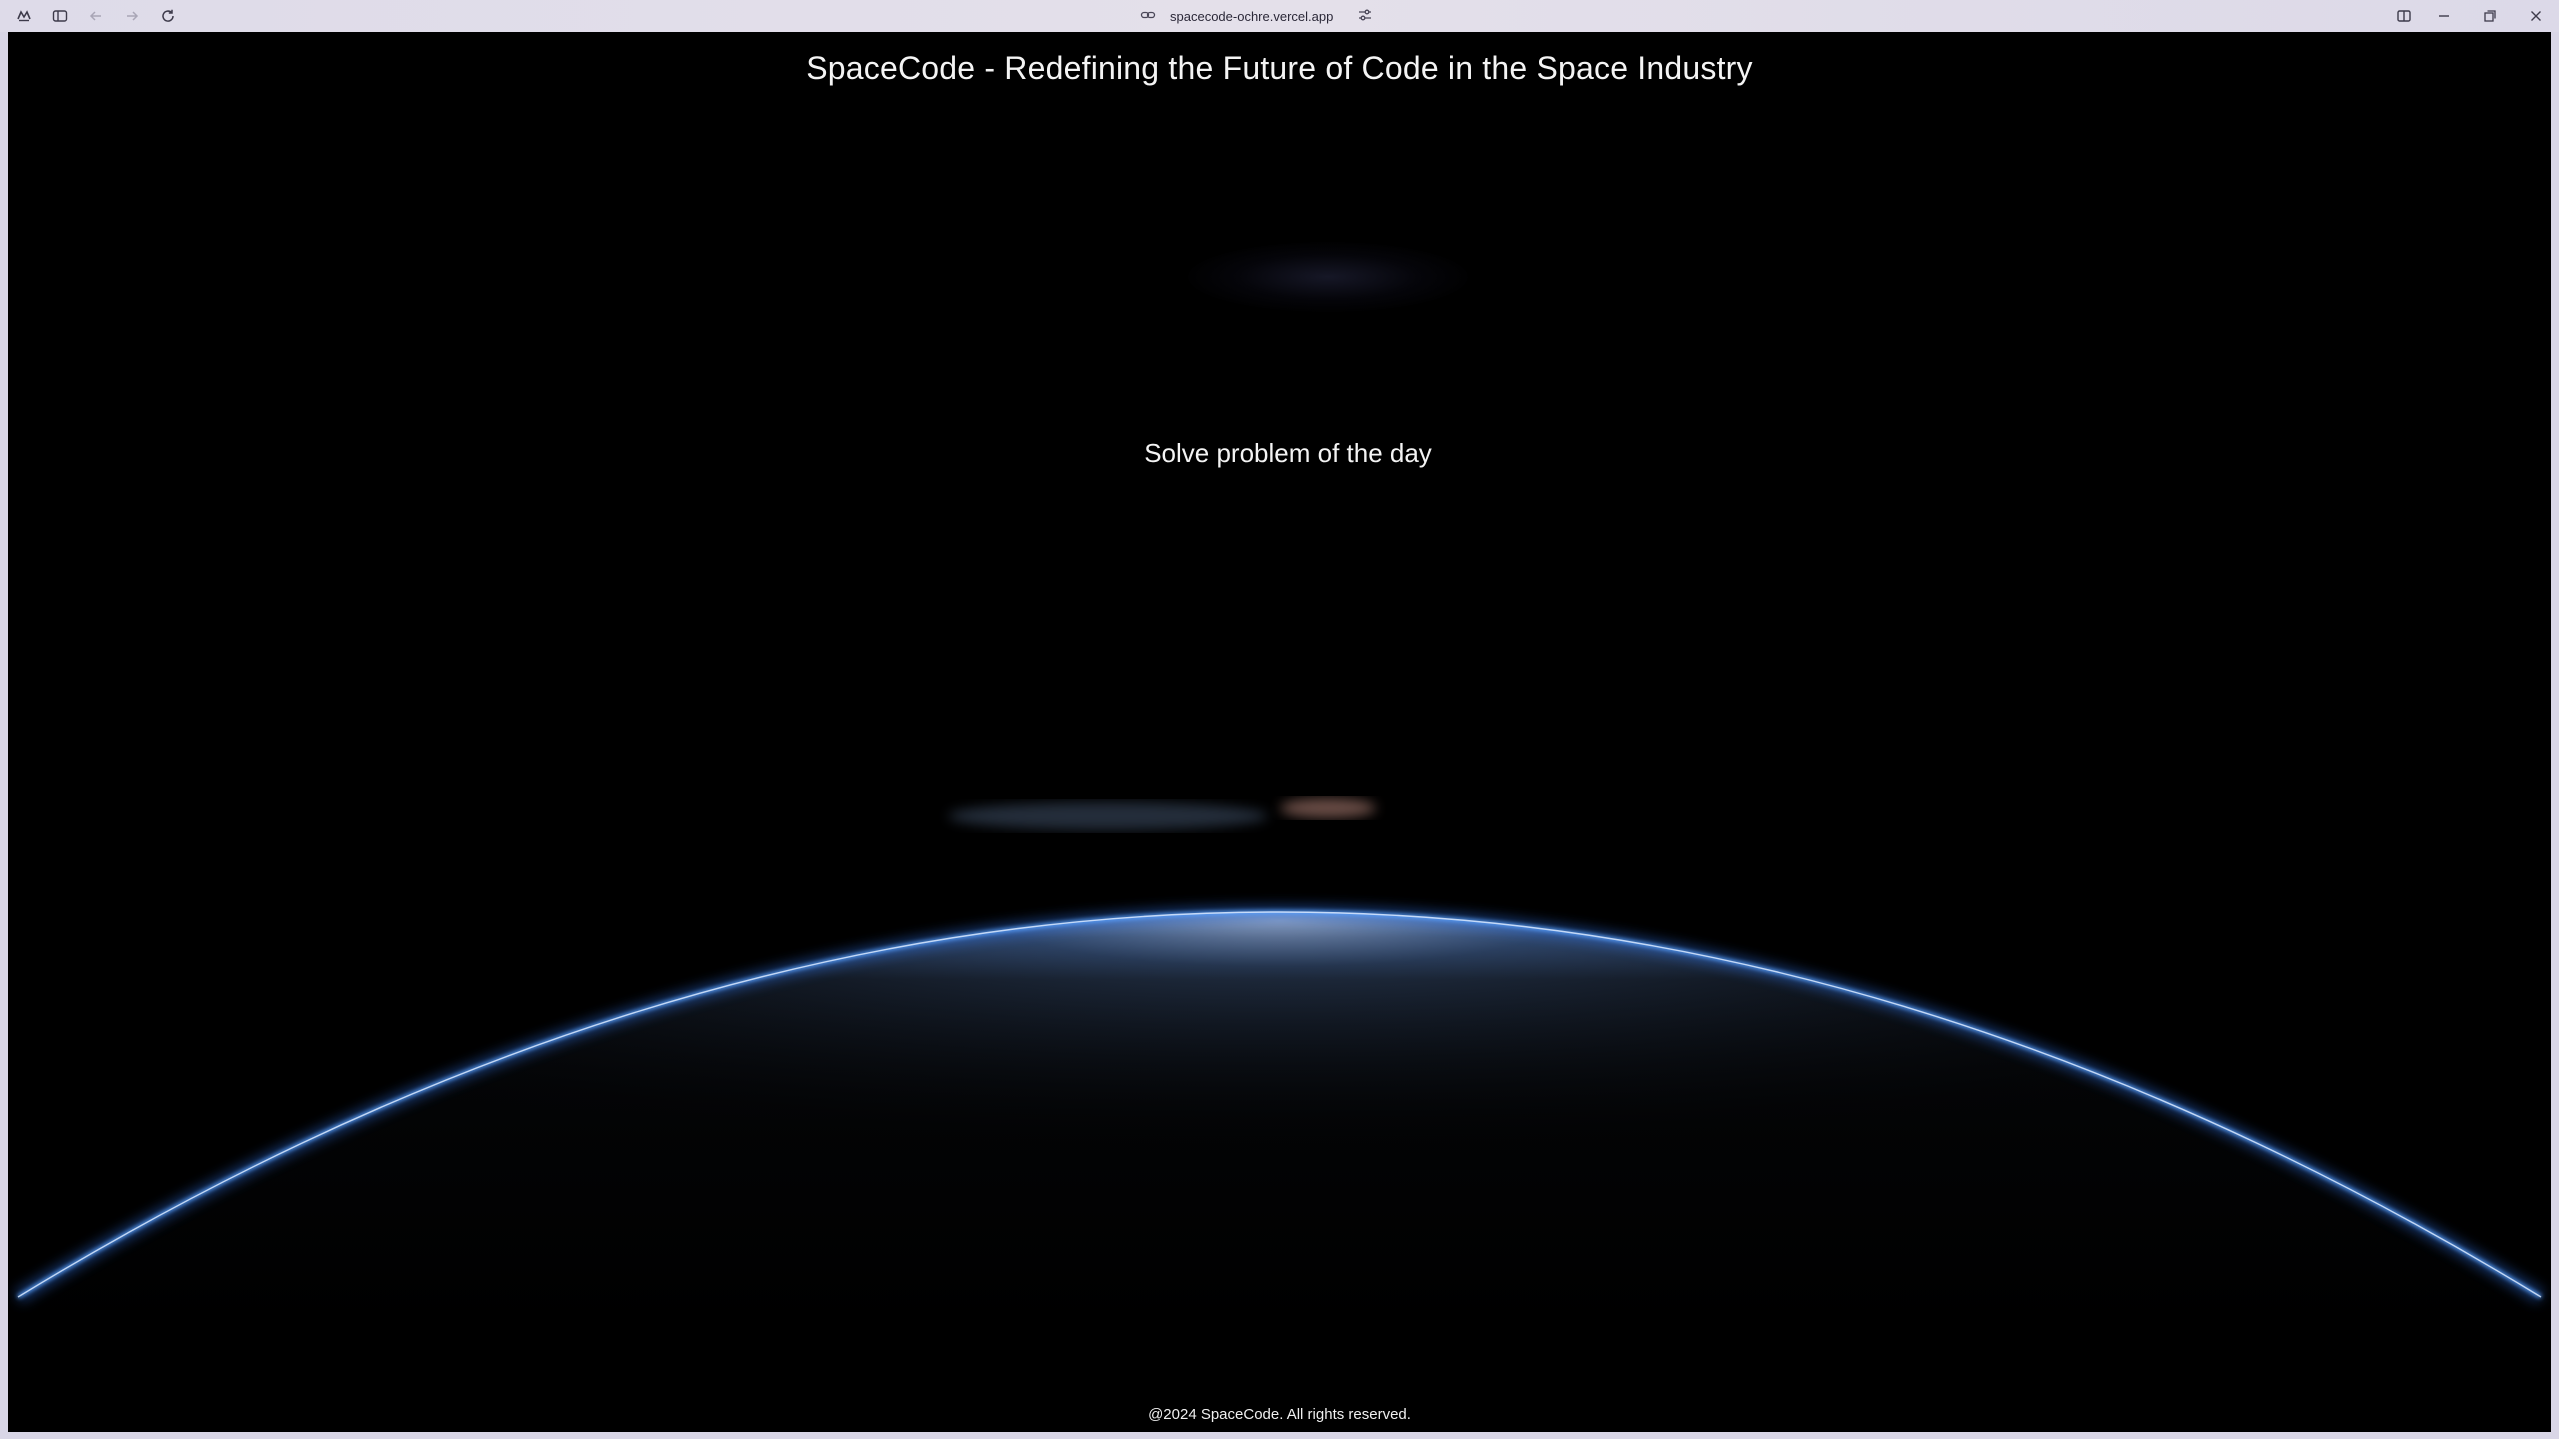 The height and width of the screenshot is (1439, 2559). Describe the element at coordinates (168, 16) in the screenshot. I see `reload-icon` at that location.